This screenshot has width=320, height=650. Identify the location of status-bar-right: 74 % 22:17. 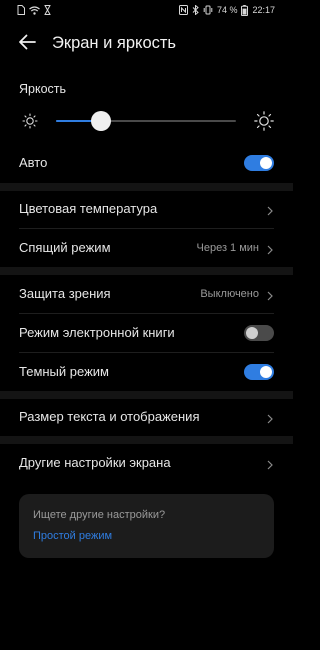
(226, 10).